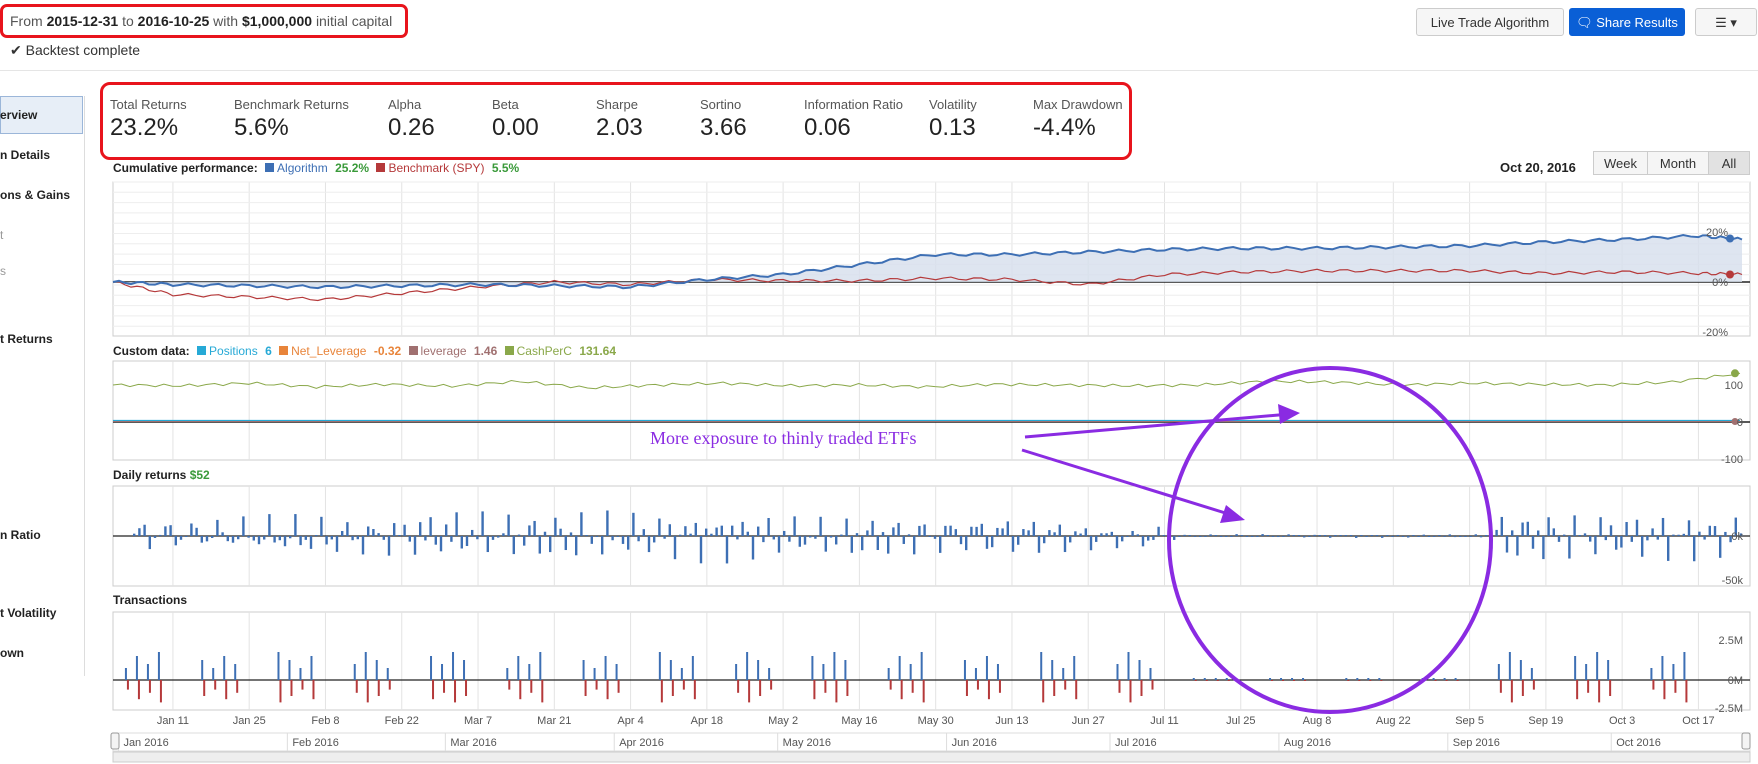 The height and width of the screenshot is (764, 1758). What do you see at coordinates (1136, 743) in the screenshot?
I see `navigator-label: Jul 2016` at bounding box center [1136, 743].